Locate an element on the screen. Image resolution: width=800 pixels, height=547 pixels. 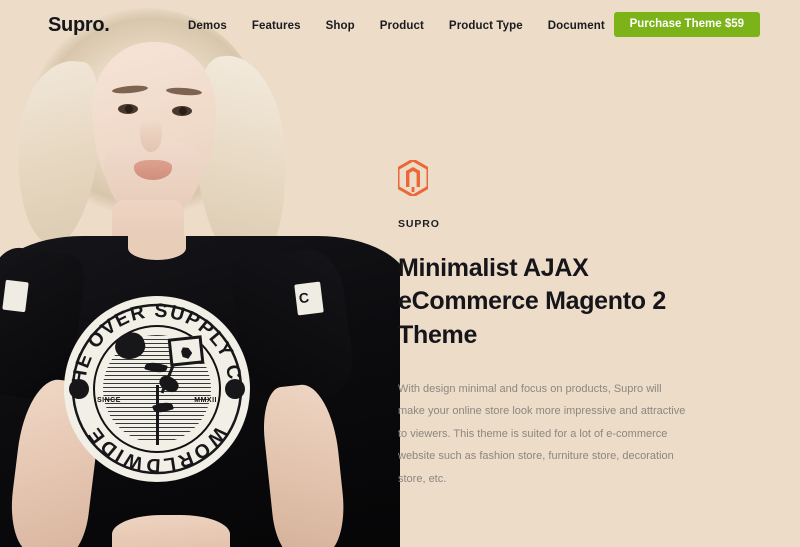
brand-logo: Supro. is located at coordinates (79, 25).